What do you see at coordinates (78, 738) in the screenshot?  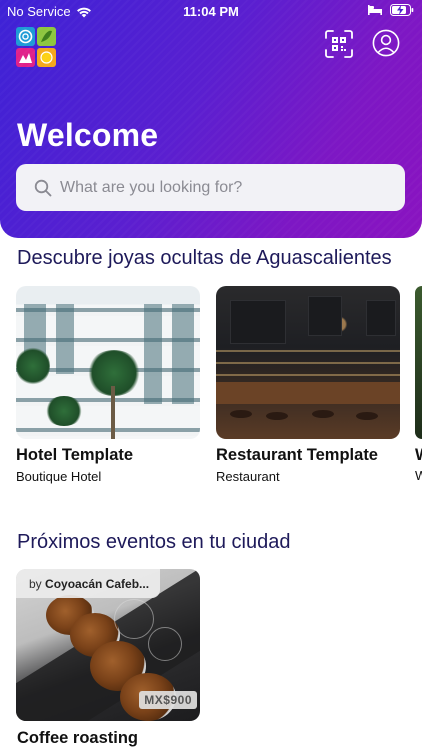 I see `event-name: Coffee roasting` at bounding box center [78, 738].